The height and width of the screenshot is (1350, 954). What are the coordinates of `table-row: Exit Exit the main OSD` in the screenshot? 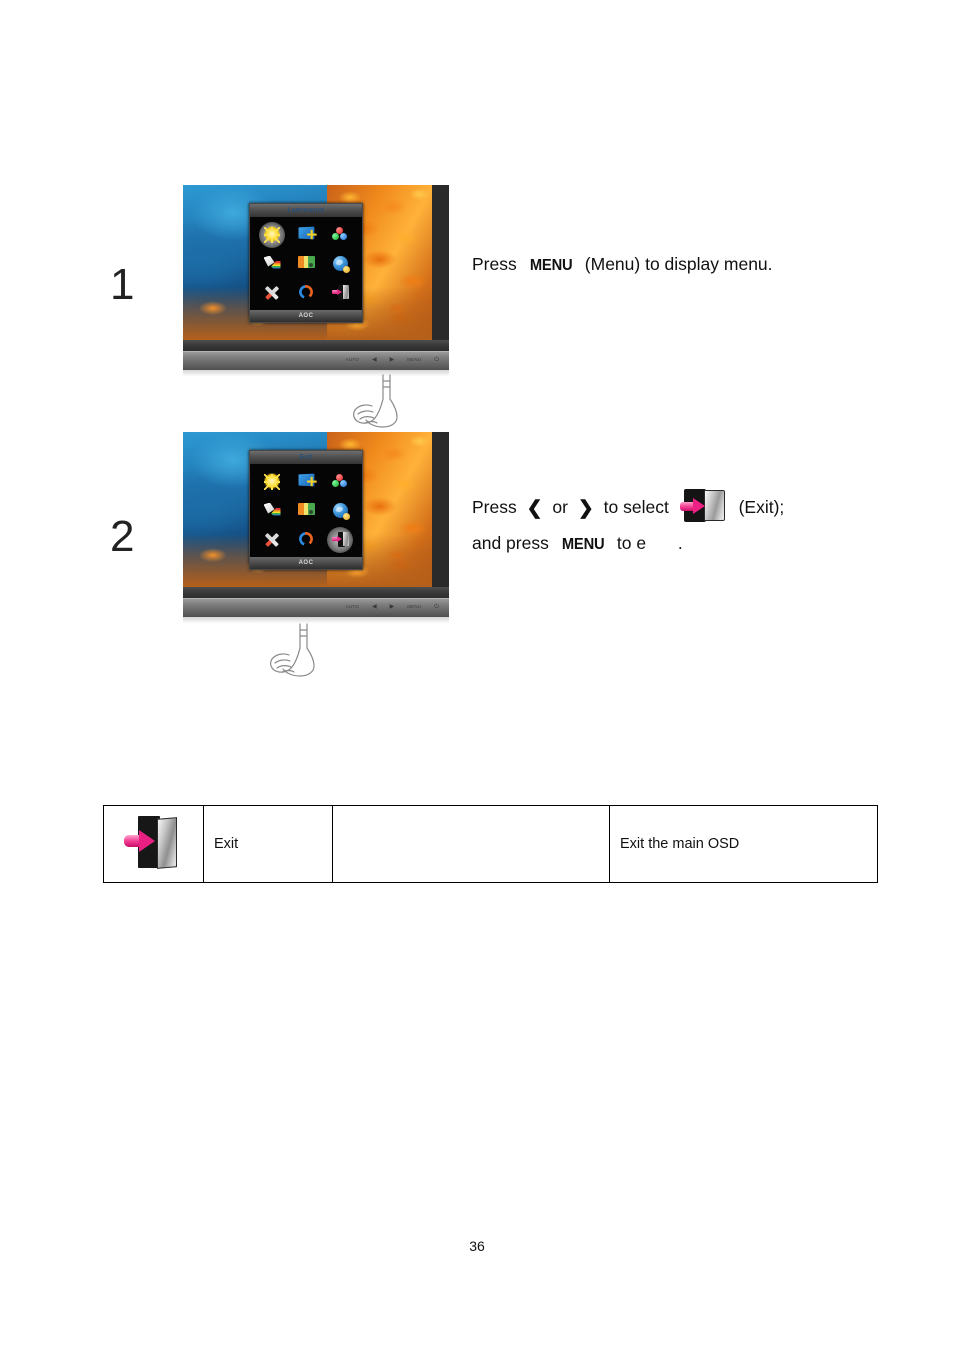 It's located at (490, 844).